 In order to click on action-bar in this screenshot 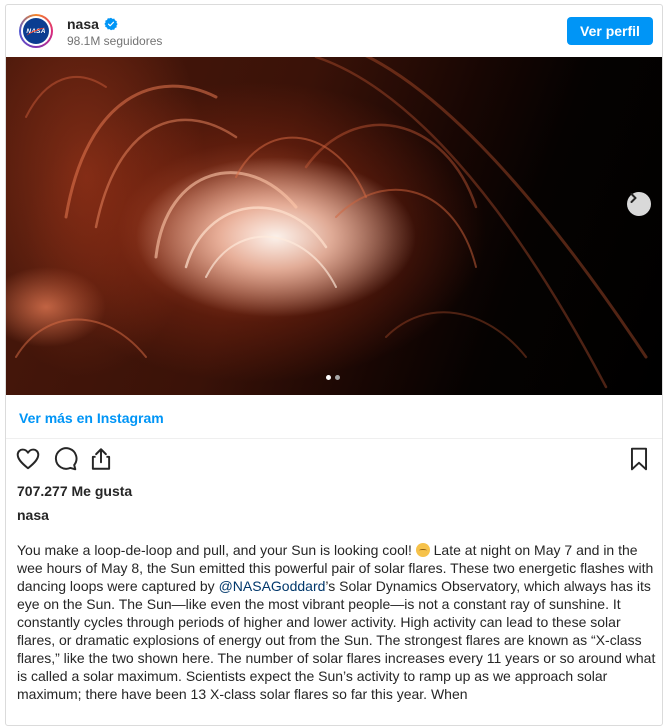, I will do `click(334, 461)`.